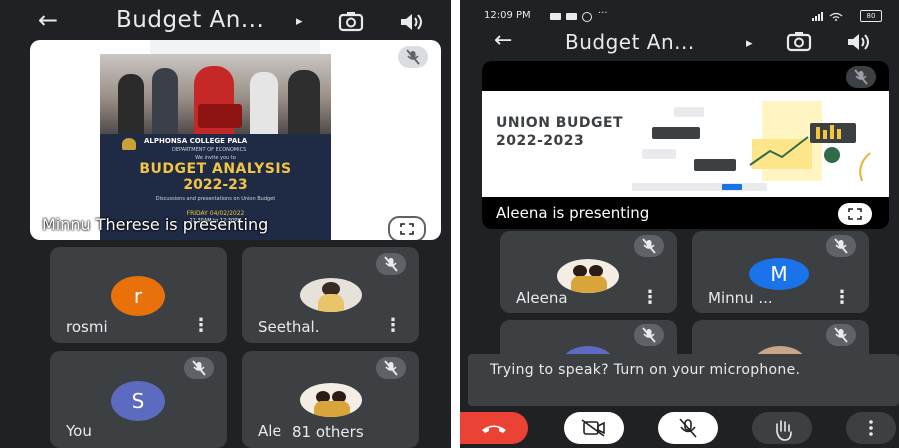 The width and height of the screenshot is (899, 448). What do you see at coordinates (155, 224) in the screenshot?
I see `presenting-label: Minnu Therese is presenting` at bounding box center [155, 224].